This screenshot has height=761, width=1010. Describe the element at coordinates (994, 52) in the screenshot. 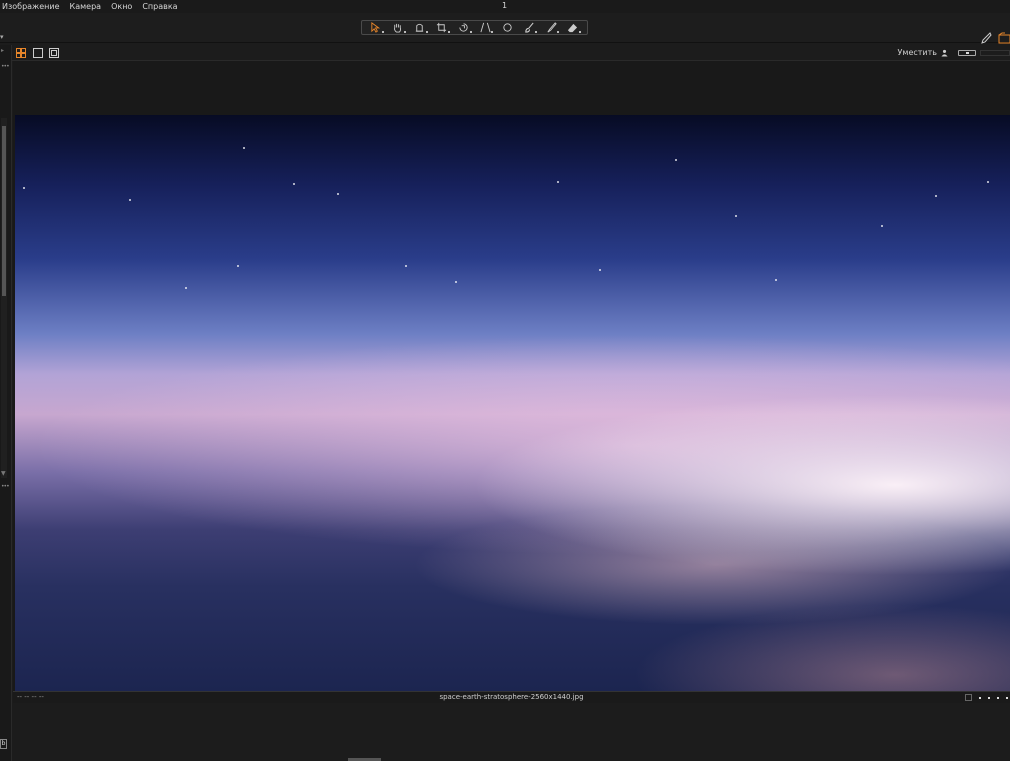

I see `zoom-ticks` at that location.